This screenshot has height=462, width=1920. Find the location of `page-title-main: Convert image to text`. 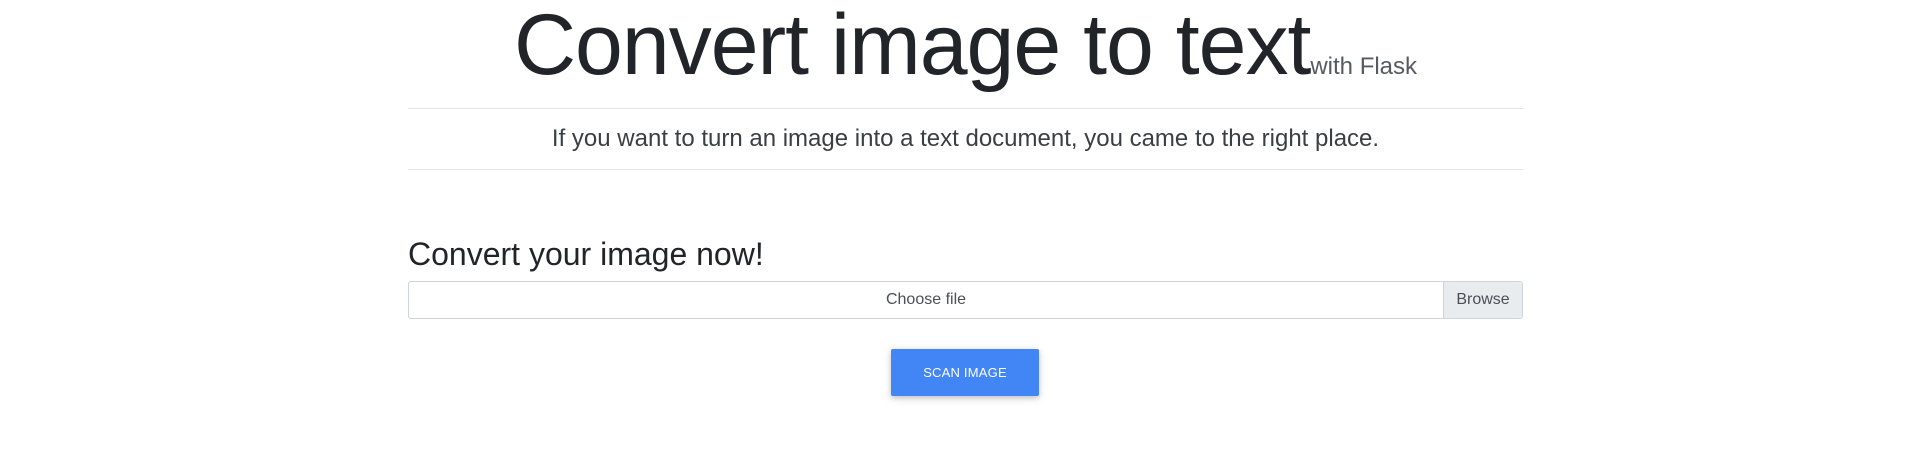

page-title-main: Convert image to text is located at coordinates (912, 46).